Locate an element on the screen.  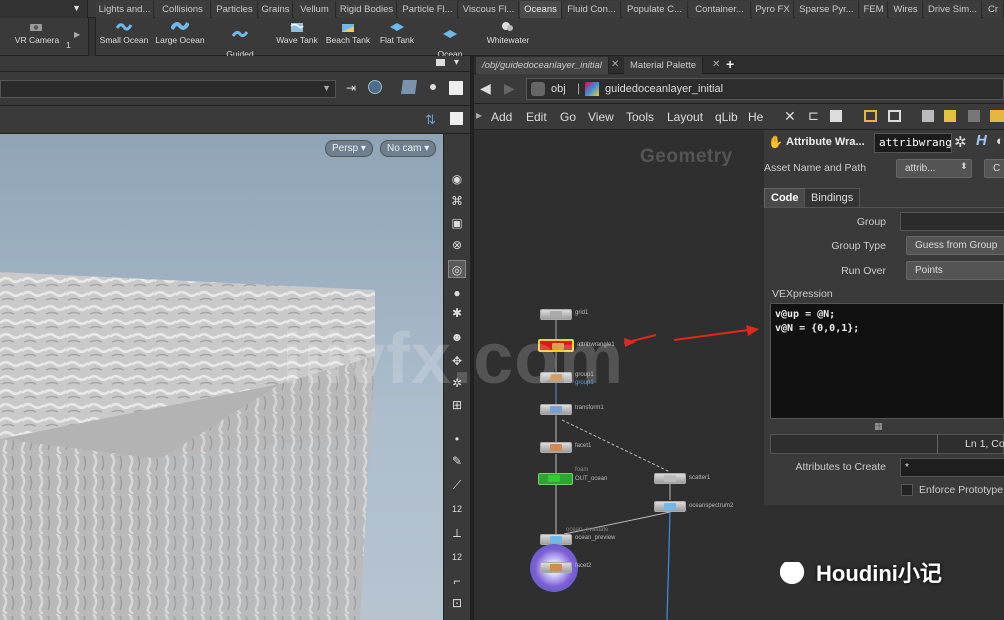
tab-bindings: Bindings is located at coordinates (832, 197).